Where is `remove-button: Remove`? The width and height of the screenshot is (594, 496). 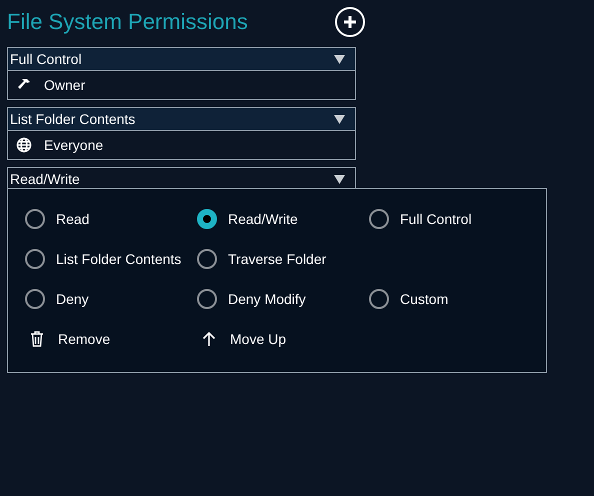 remove-button: Remove is located at coordinates (67, 339).